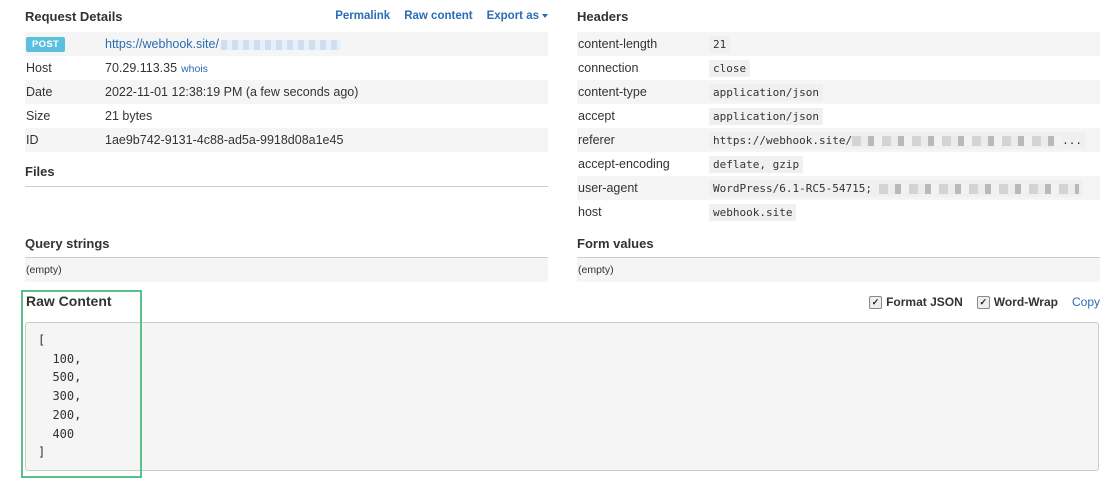  Describe the element at coordinates (615, 243) in the screenshot. I see `form-values-title: Form values` at that location.